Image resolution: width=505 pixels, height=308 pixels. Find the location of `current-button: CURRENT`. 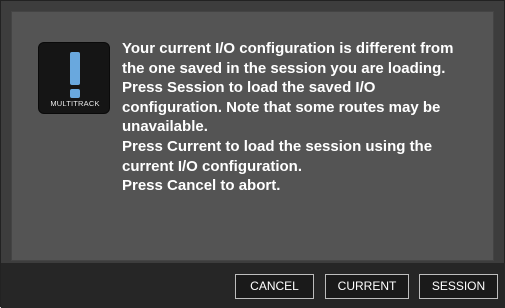

current-button: CURRENT is located at coordinates (367, 286).